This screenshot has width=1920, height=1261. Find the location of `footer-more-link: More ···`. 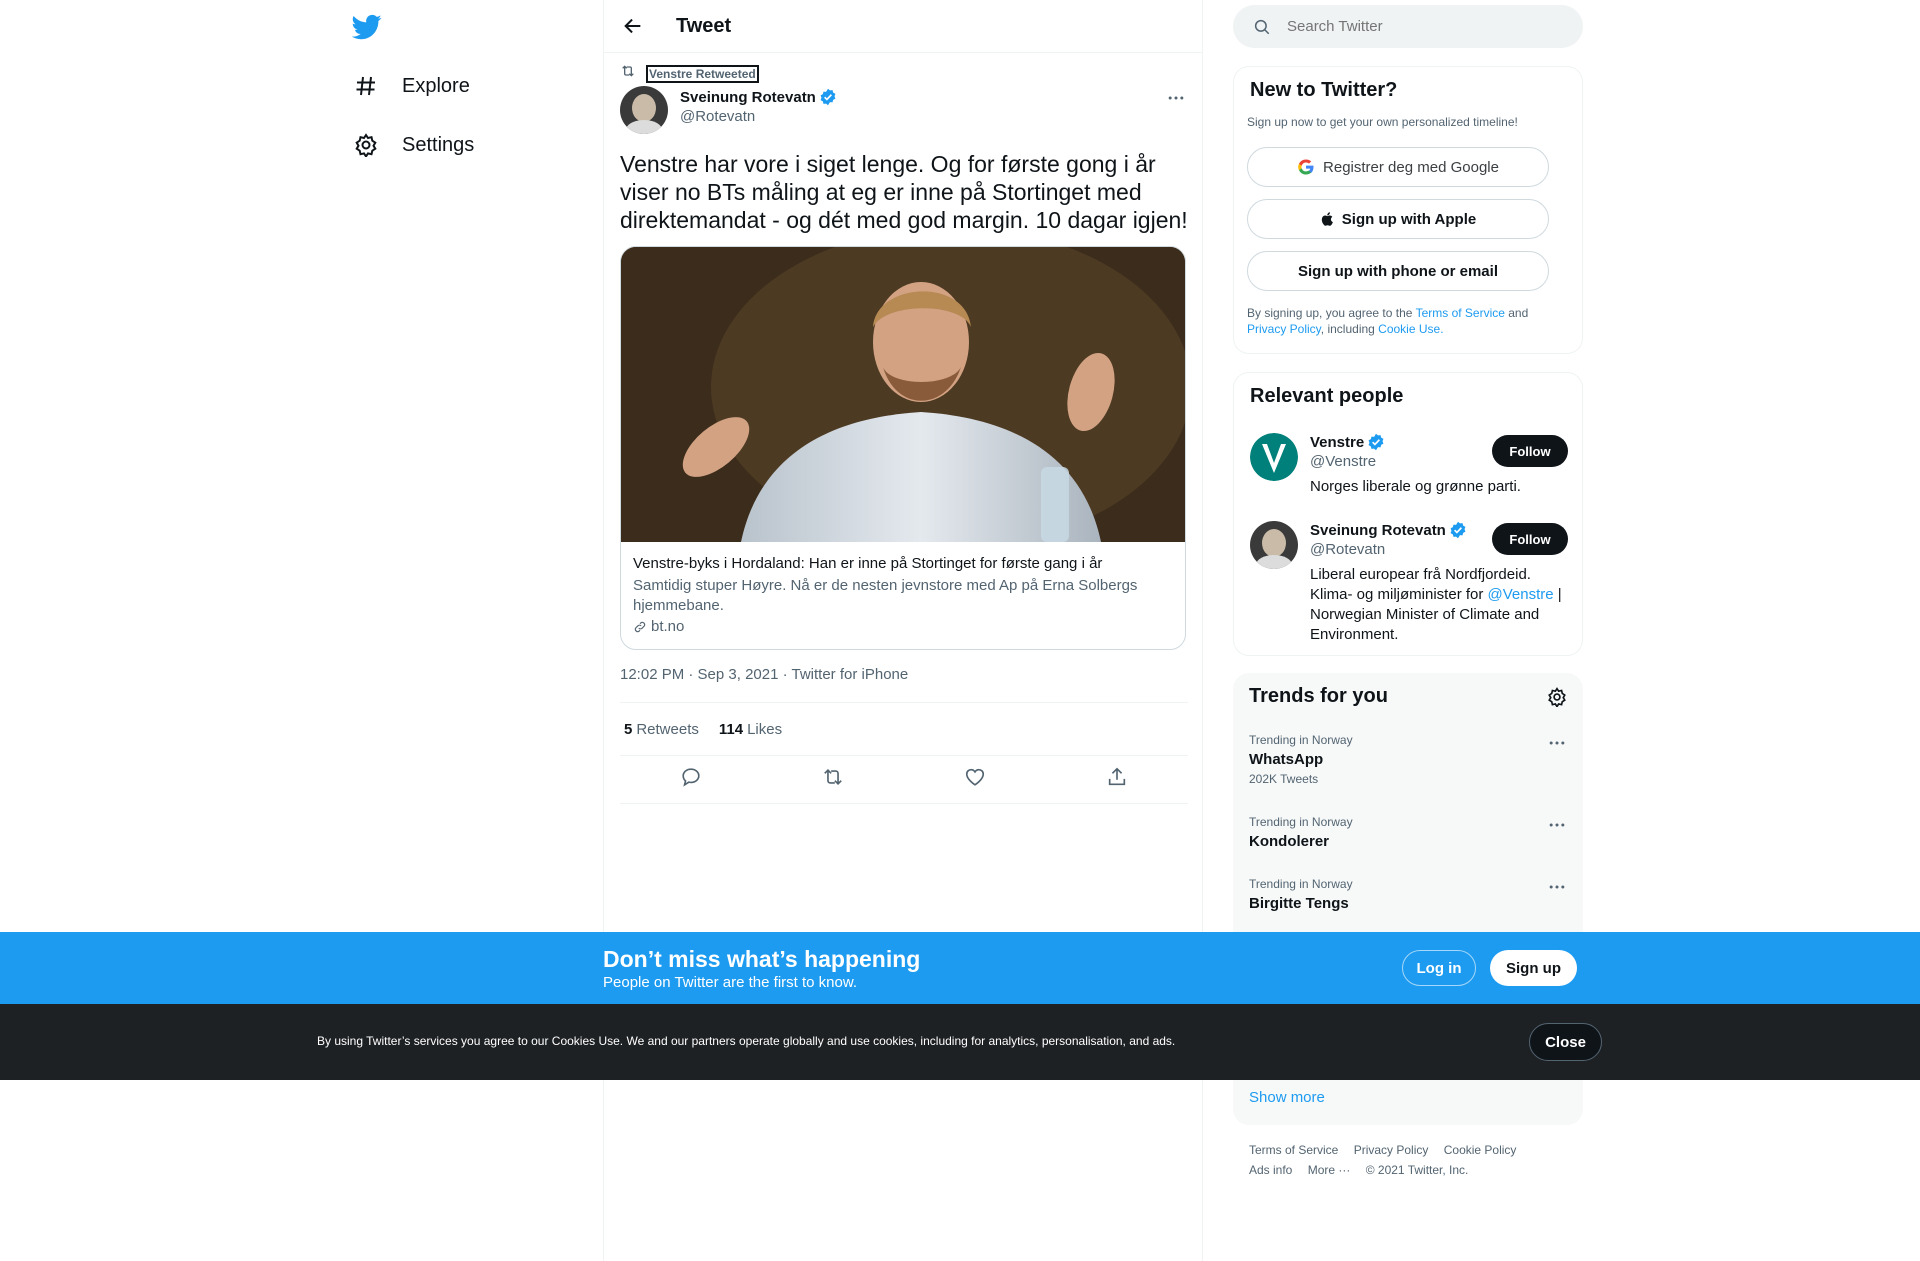

footer-more-link: More ··· is located at coordinates (1329, 1170).